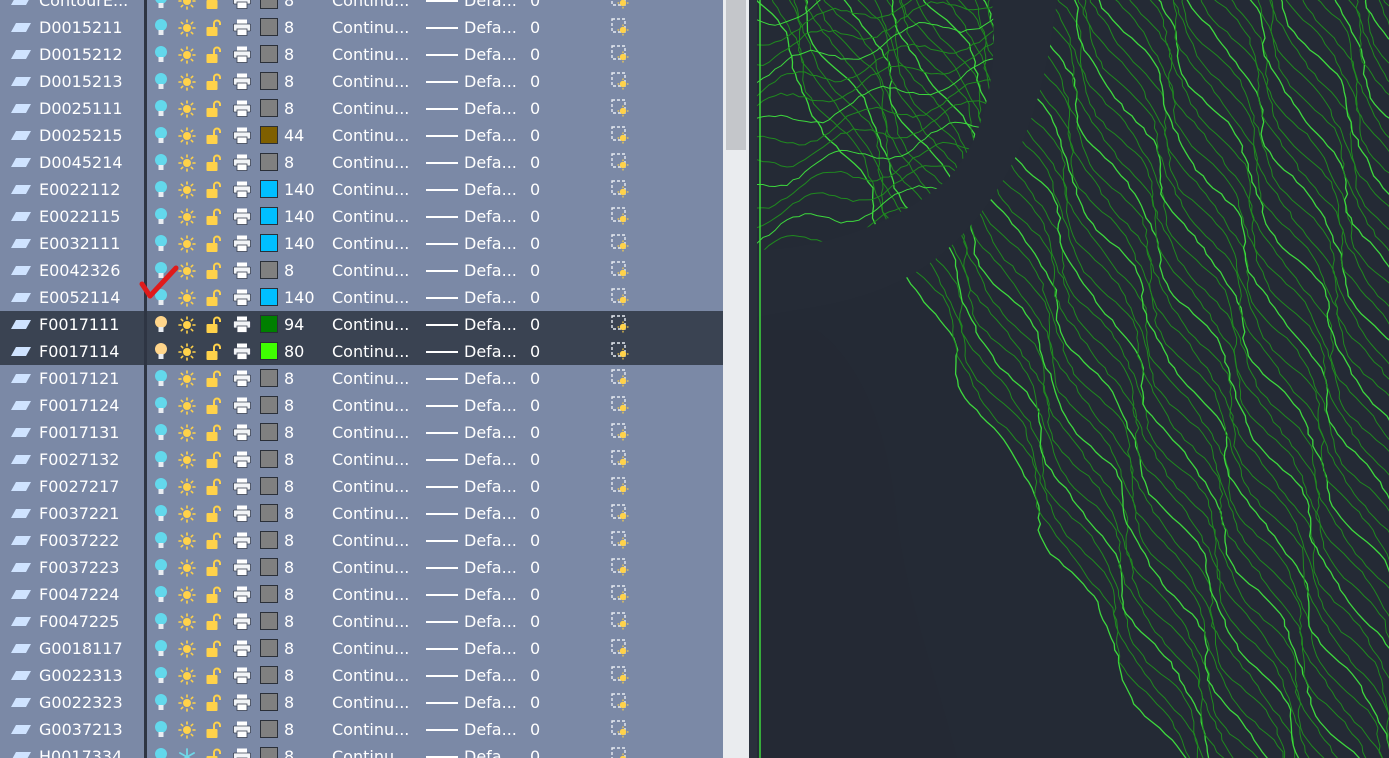 This screenshot has width=1389, height=758. Describe the element at coordinates (187, 753) in the screenshot. I see `snowflake-icon` at that location.